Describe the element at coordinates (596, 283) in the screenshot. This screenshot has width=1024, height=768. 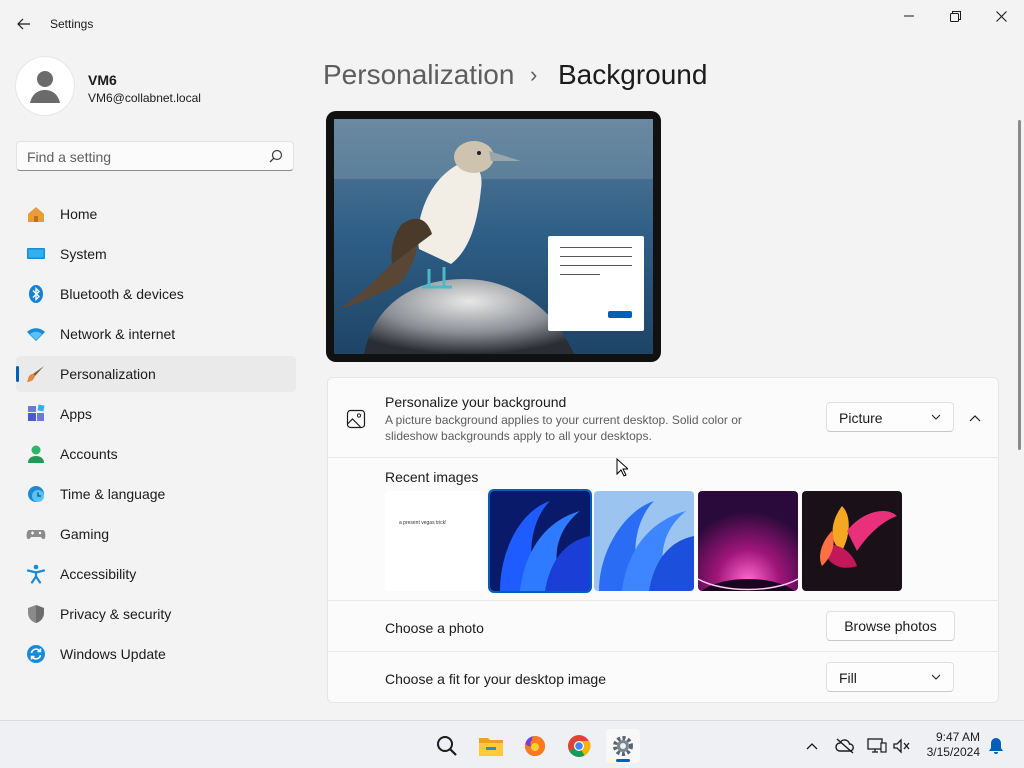
I see `preview-window-mock` at that location.